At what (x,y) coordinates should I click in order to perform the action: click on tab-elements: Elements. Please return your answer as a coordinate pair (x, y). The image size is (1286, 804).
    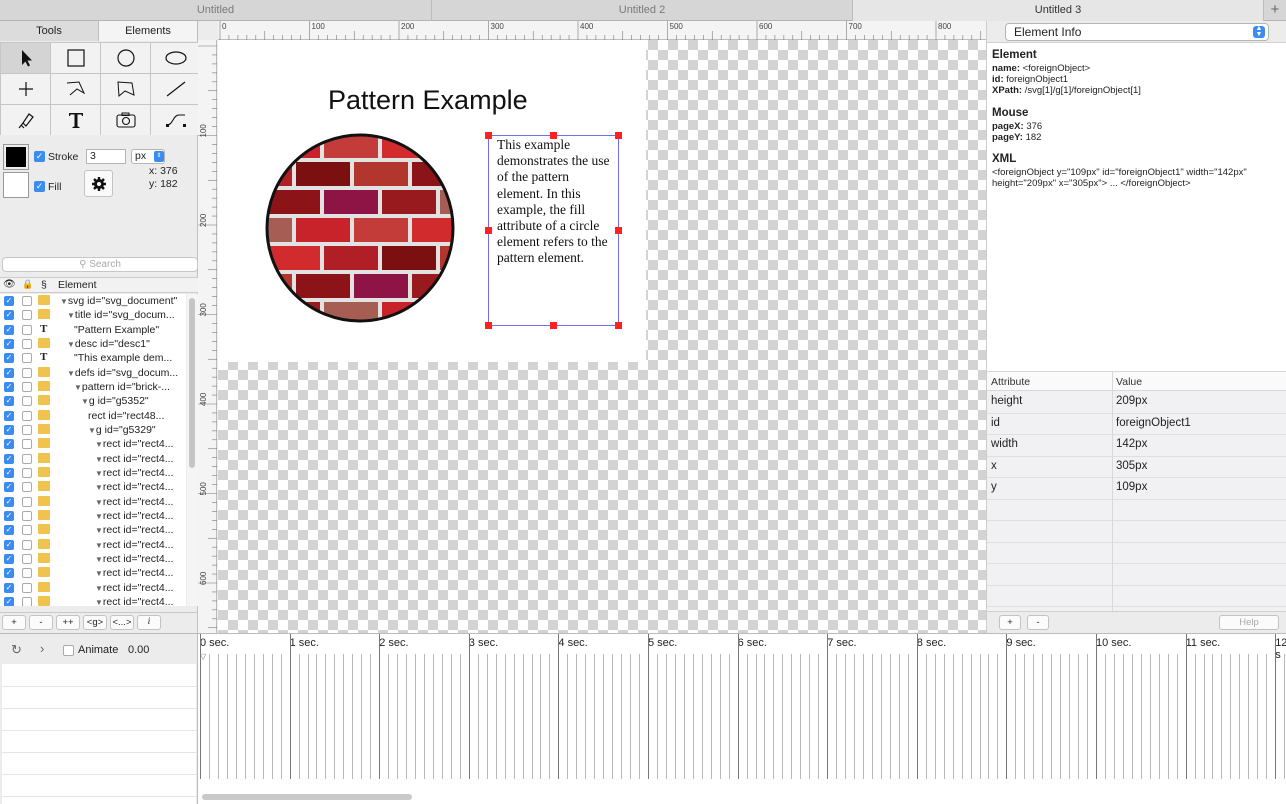
    Looking at the image, I should click on (148, 31).